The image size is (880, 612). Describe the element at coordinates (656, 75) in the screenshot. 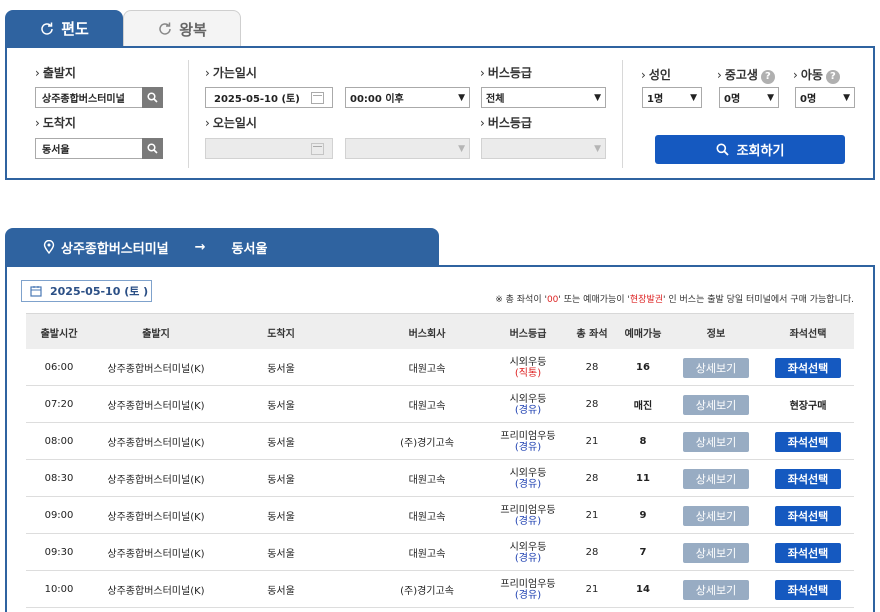

I see `adult-label: › 성인` at that location.